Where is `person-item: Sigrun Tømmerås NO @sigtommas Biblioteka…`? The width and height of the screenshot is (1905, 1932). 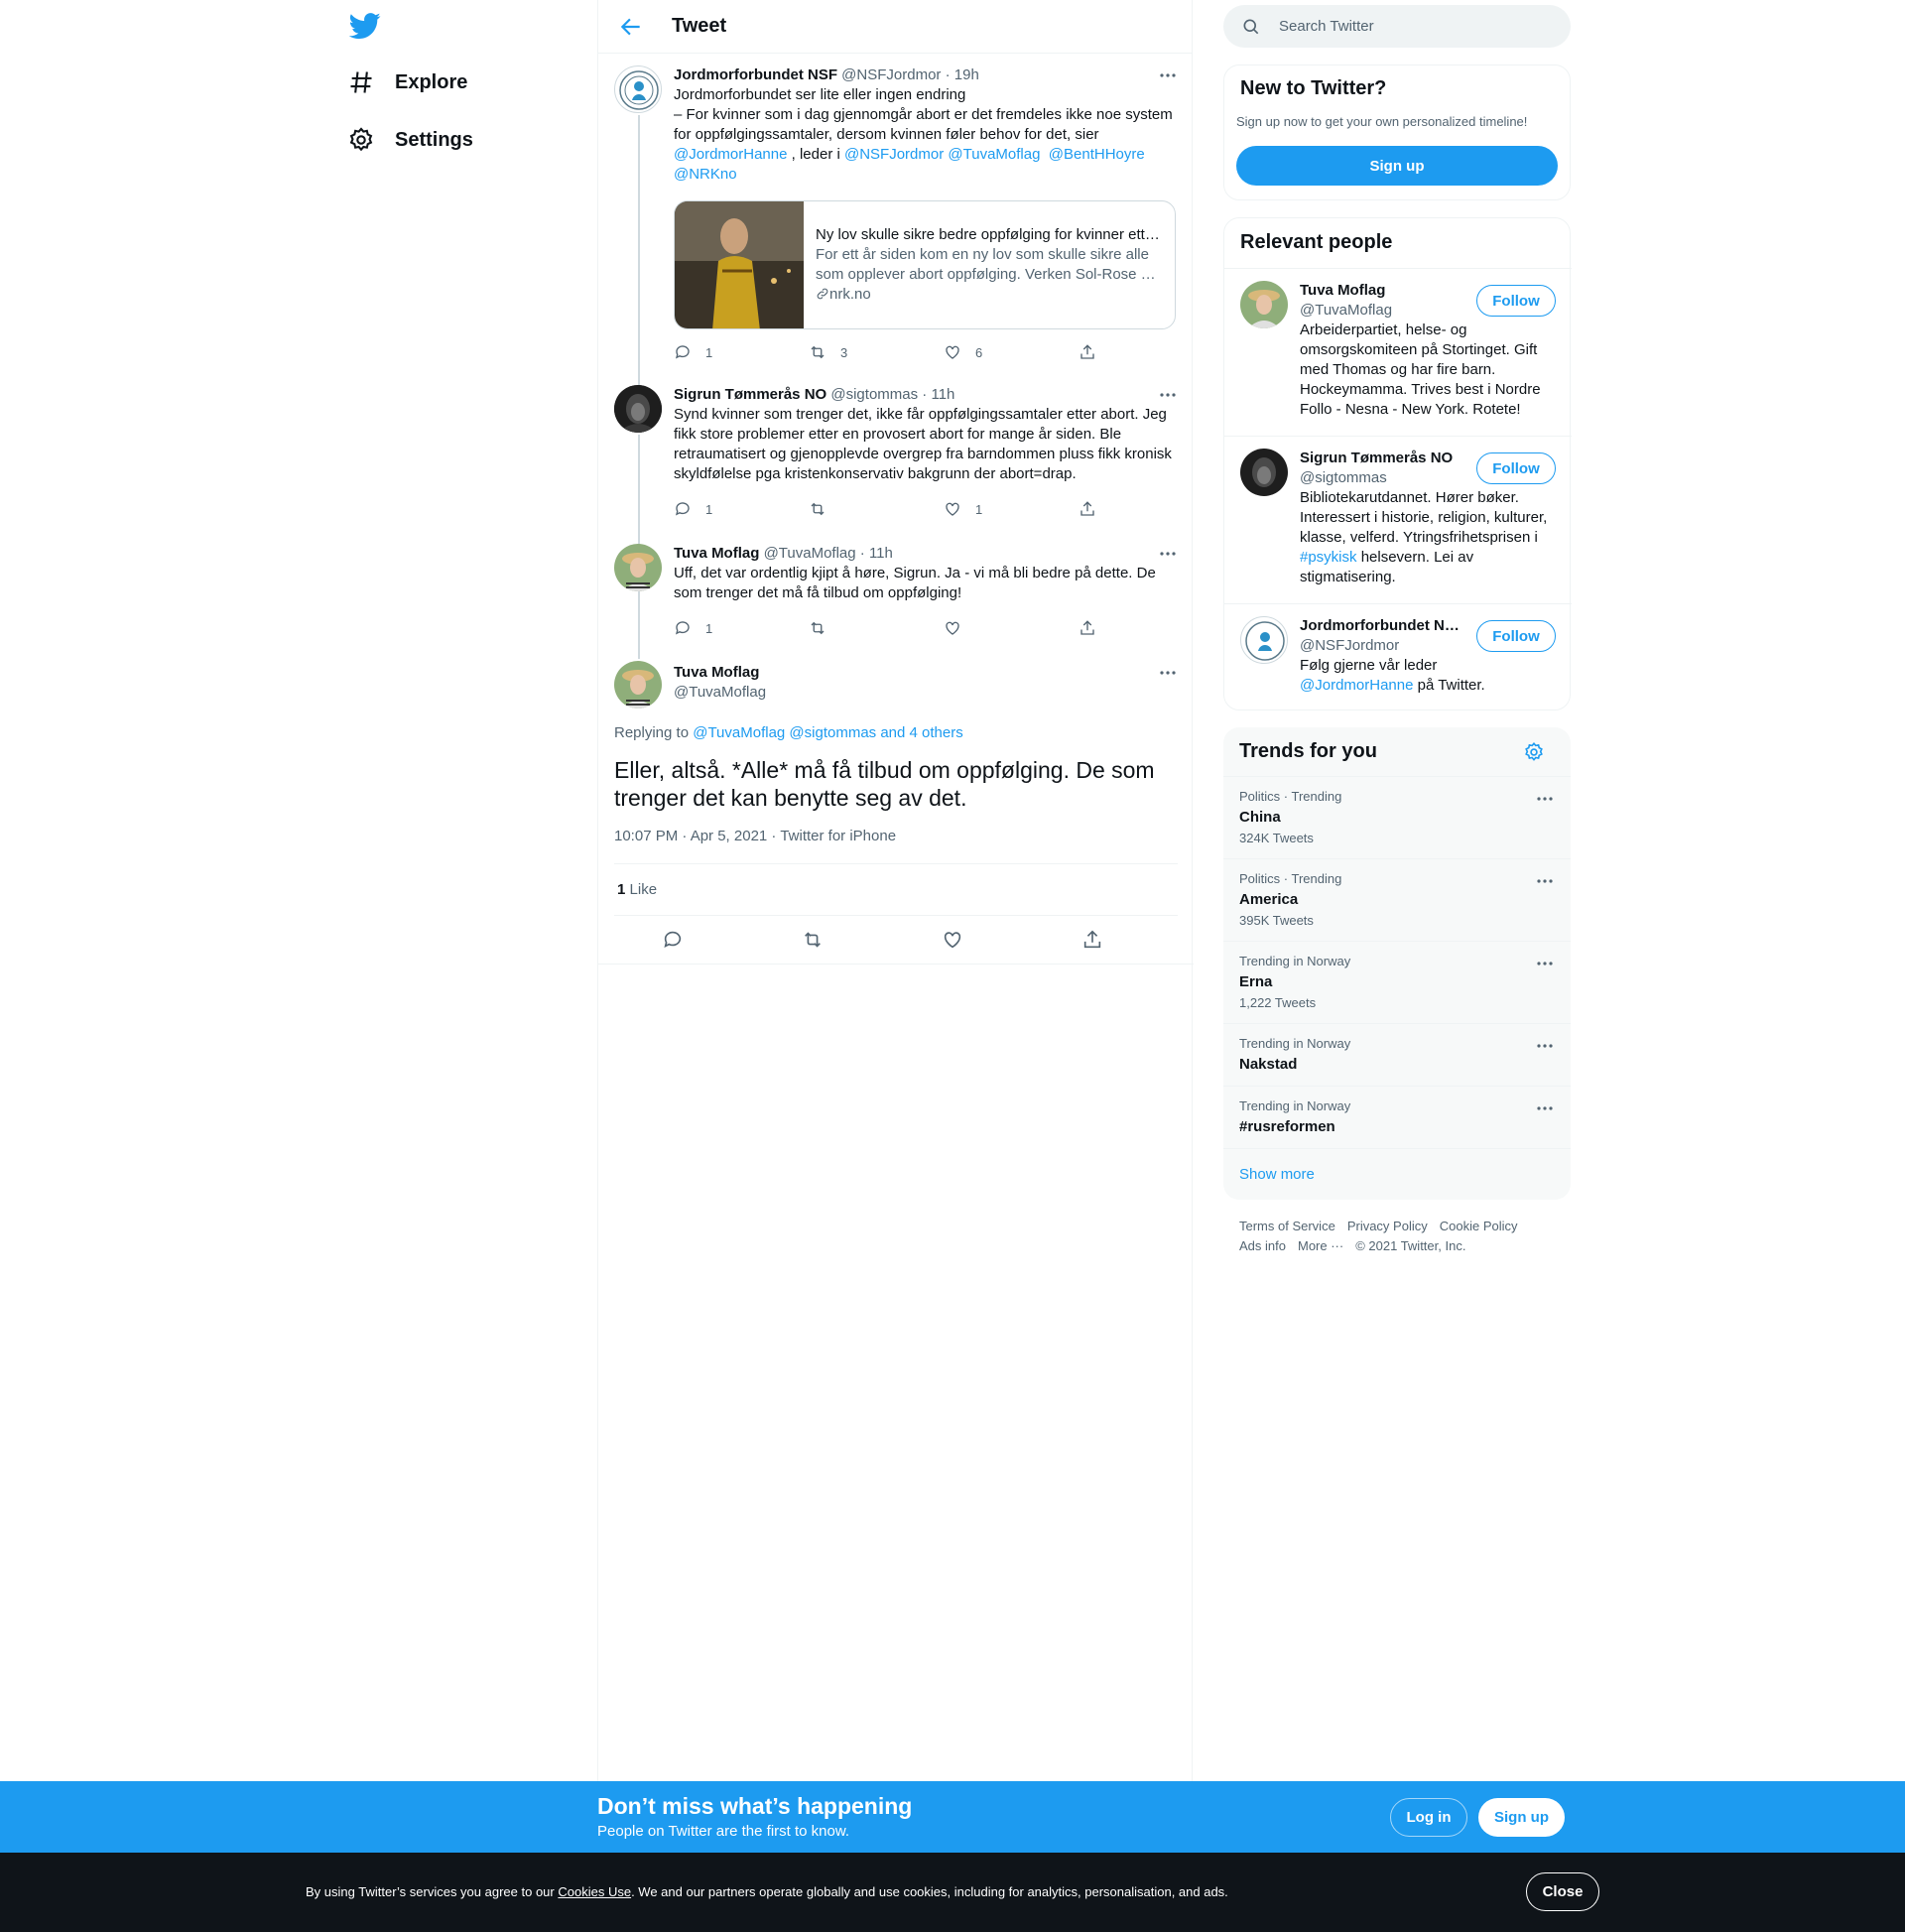
person-item: Sigrun Tømmerås NO @sigtommas Biblioteka… is located at coordinates (1398, 520).